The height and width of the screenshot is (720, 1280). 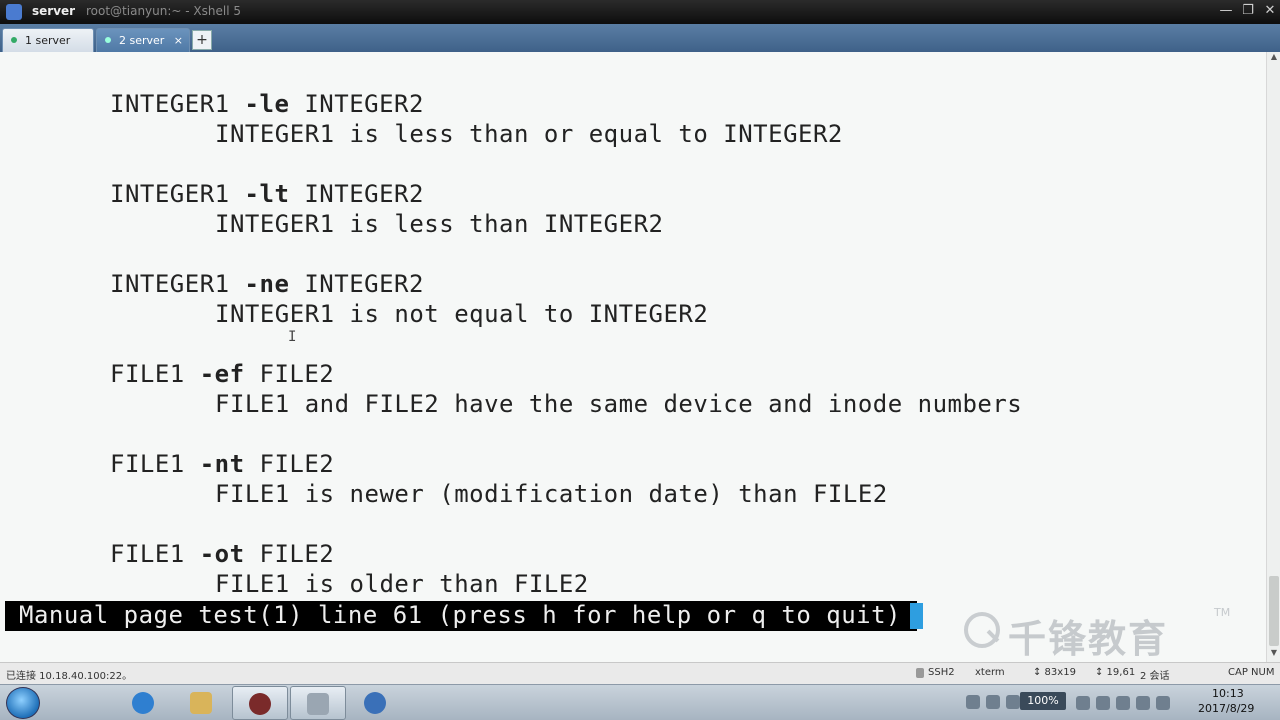 What do you see at coordinates (1083, 703) in the screenshot?
I see `camera-icon` at bounding box center [1083, 703].